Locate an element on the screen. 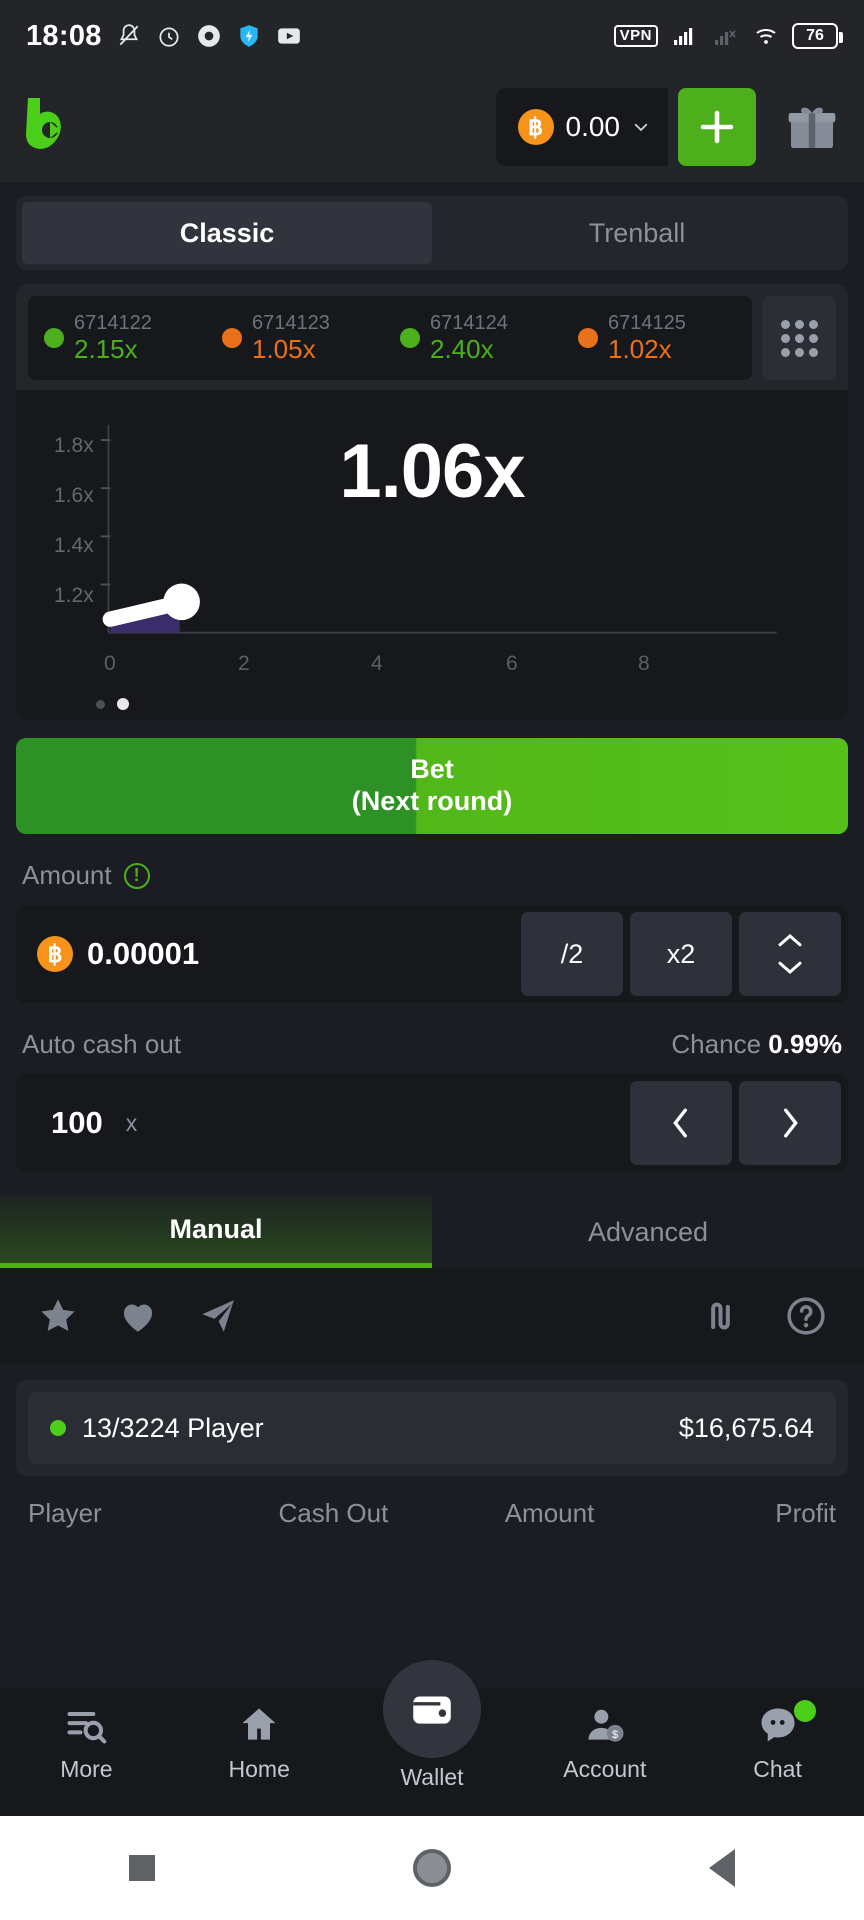 This screenshot has height=1920, width=864. chevron-up-icon is located at coordinates (790, 940).